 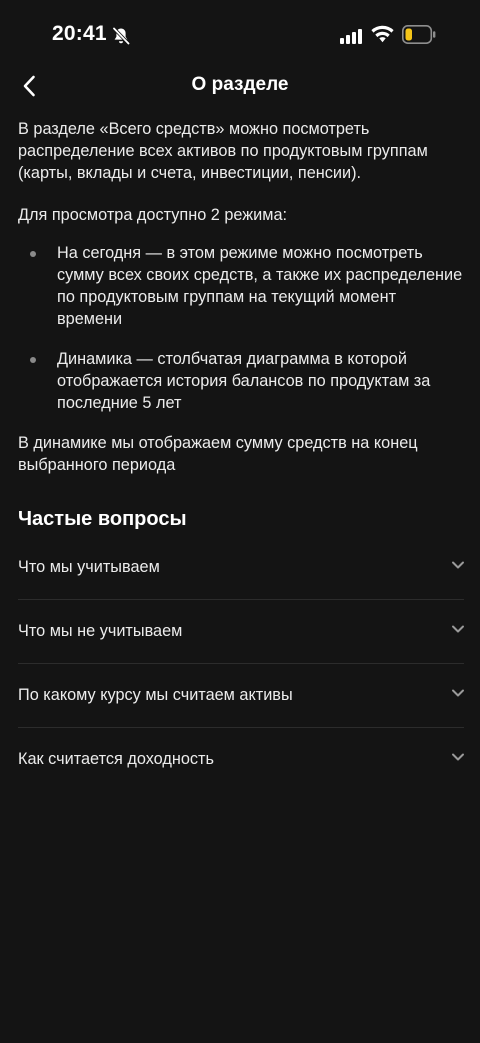 I want to click on faq-item-what-we-dont-count: Что мы не учитываем, so click(x=241, y=632).